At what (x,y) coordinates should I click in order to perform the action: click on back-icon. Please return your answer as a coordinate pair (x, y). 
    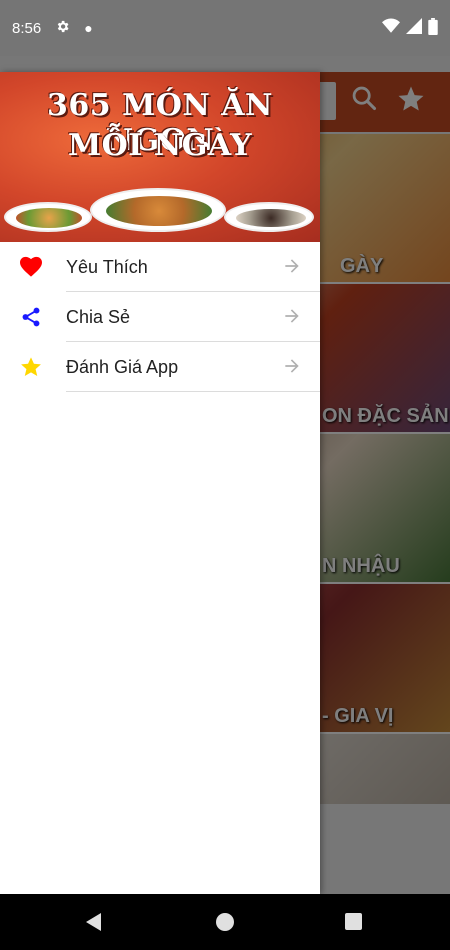
    Looking at the image, I should click on (93, 922).